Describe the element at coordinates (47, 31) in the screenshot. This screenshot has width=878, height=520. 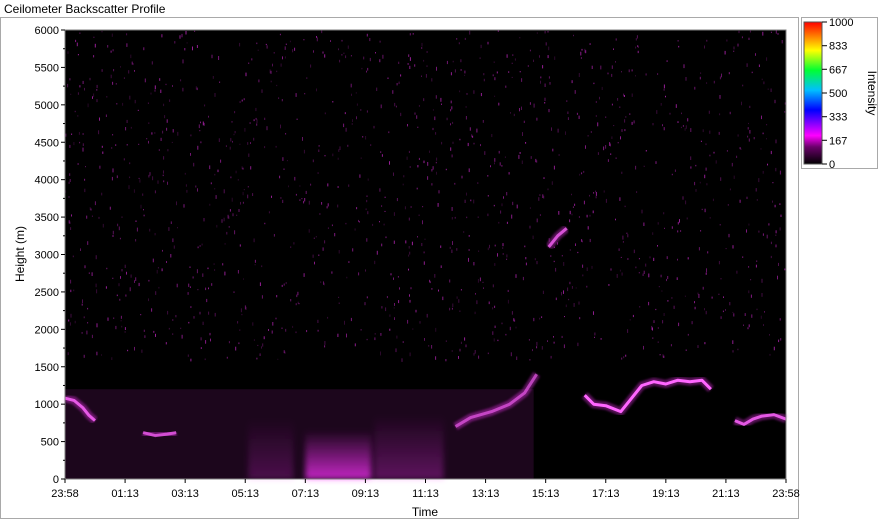
I see `y-tick-label-12: 6000` at that location.